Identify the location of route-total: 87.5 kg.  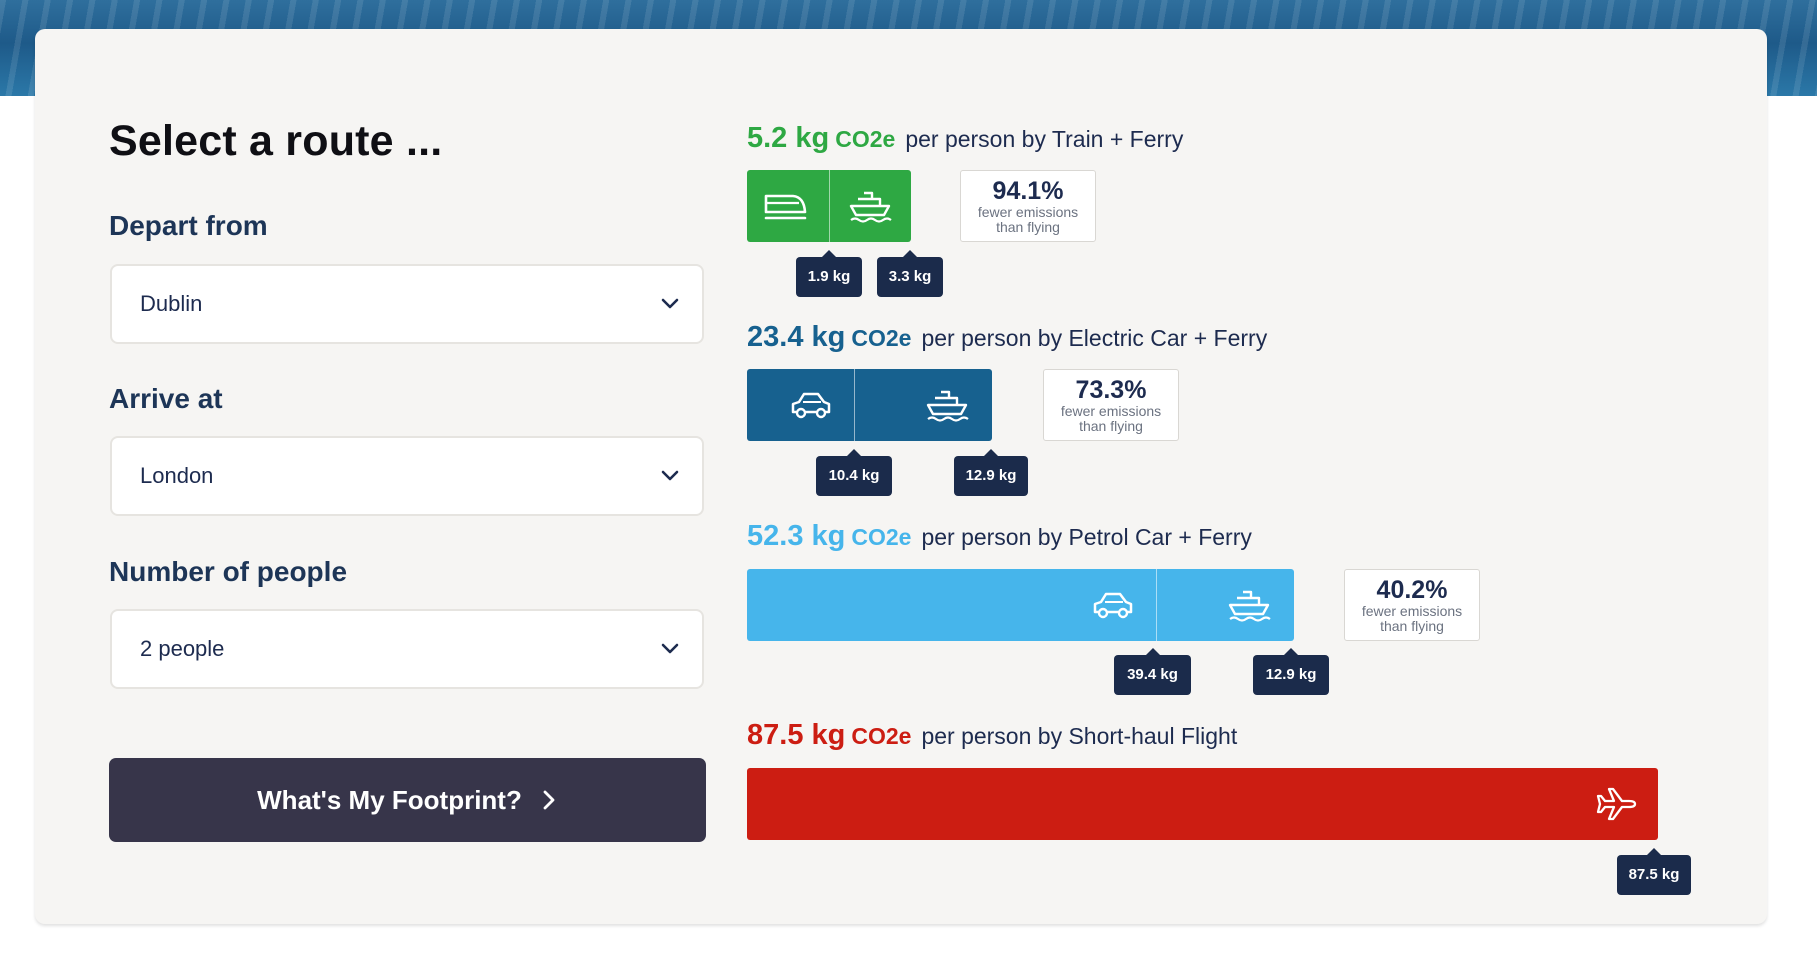
(796, 735).